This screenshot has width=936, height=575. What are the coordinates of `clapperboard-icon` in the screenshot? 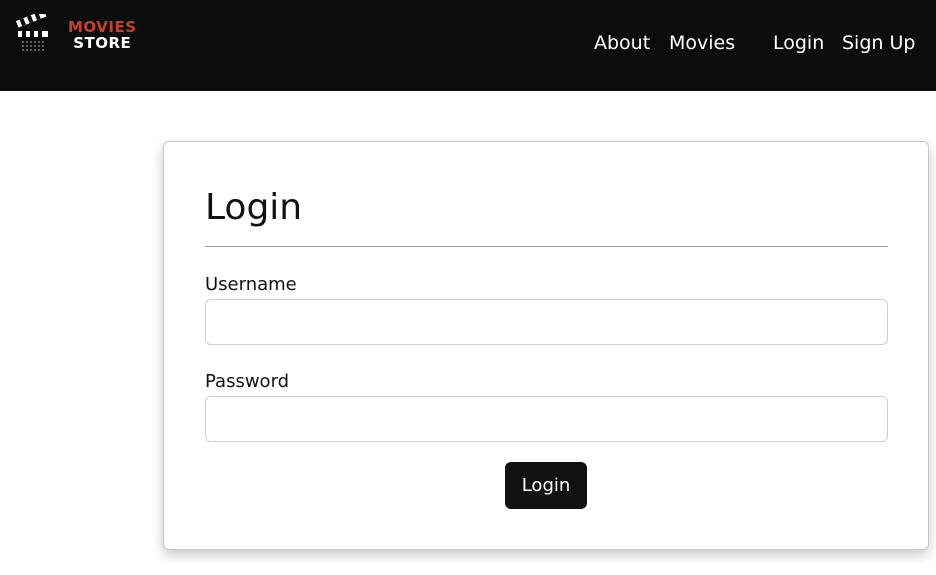 It's located at (31, 32).